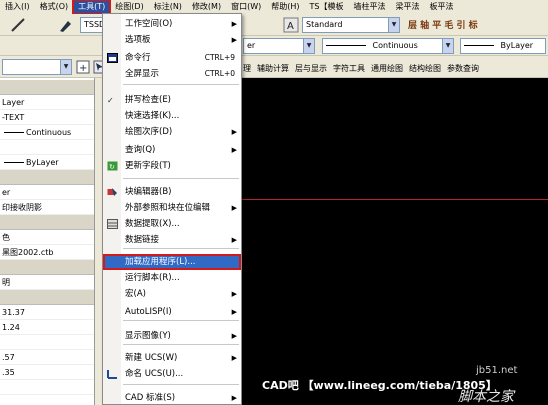 The width and height of the screenshot is (548, 405). I want to click on menu-item: 新建 UCS(W) ▶, so click(172, 358).